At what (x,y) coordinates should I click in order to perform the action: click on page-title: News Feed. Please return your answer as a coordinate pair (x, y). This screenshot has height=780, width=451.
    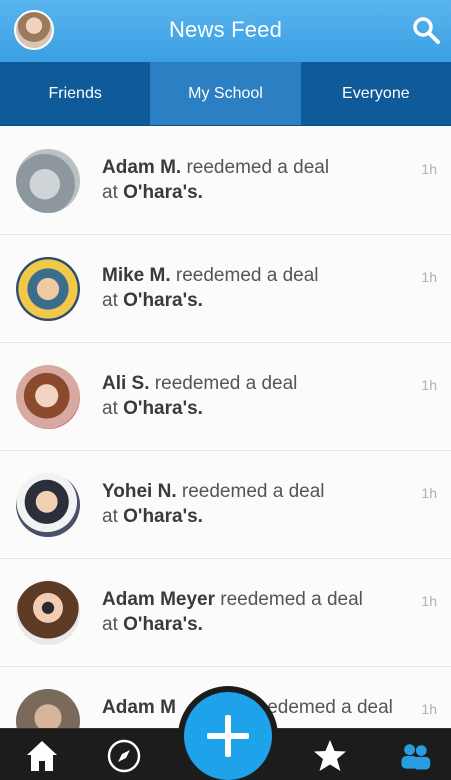
    Looking at the image, I should click on (225, 29).